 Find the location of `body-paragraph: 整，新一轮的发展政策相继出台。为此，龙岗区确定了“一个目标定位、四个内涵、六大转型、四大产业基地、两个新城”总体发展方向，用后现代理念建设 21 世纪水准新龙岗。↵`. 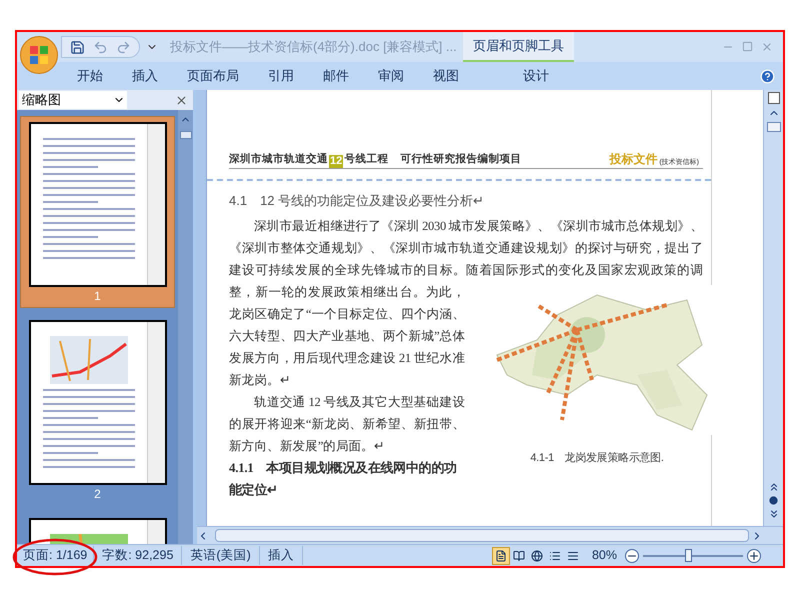

body-paragraph: 整，新一轮的发展政策相继出台。为此，龙岗区确定了“一个目标定位、四个内涵、六大转型、四大产业基地、两个新城”总体发展方向，用后现代理念建设 21 世纪水准新龙岗。↵ is located at coordinates (347, 336).